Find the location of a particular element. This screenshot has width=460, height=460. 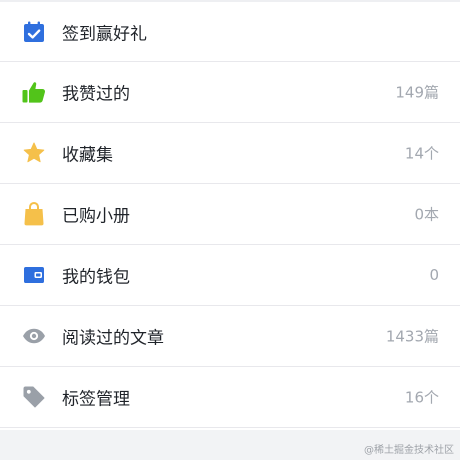

menu-item-count: 16个 is located at coordinates (421, 397).